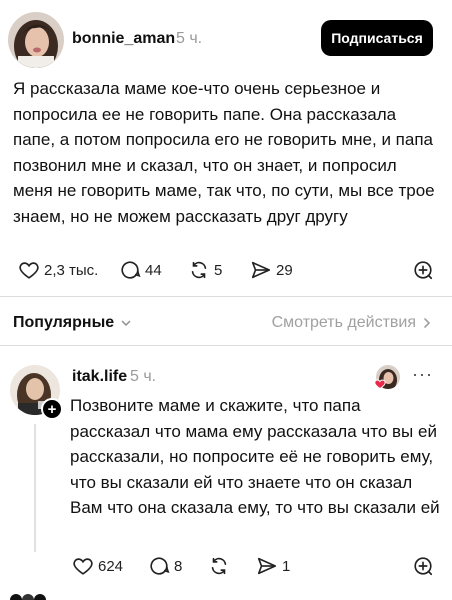 The width and height of the screenshot is (452, 600). I want to click on sort-label: Популярные, so click(64, 322).